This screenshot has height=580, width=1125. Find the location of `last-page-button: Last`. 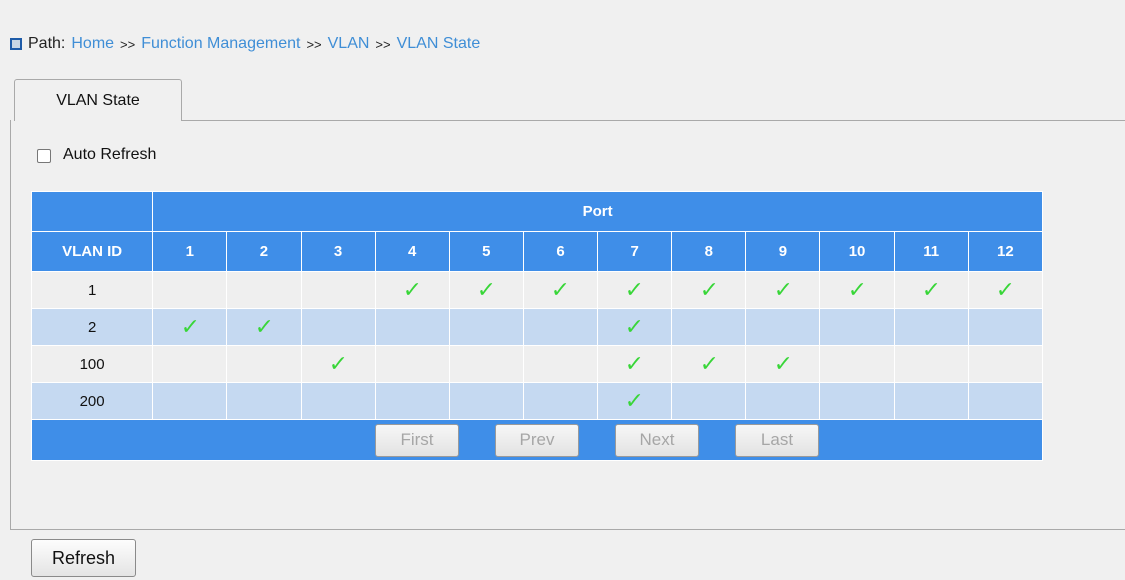

last-page-button: Last is located at coordinates (777, 440).